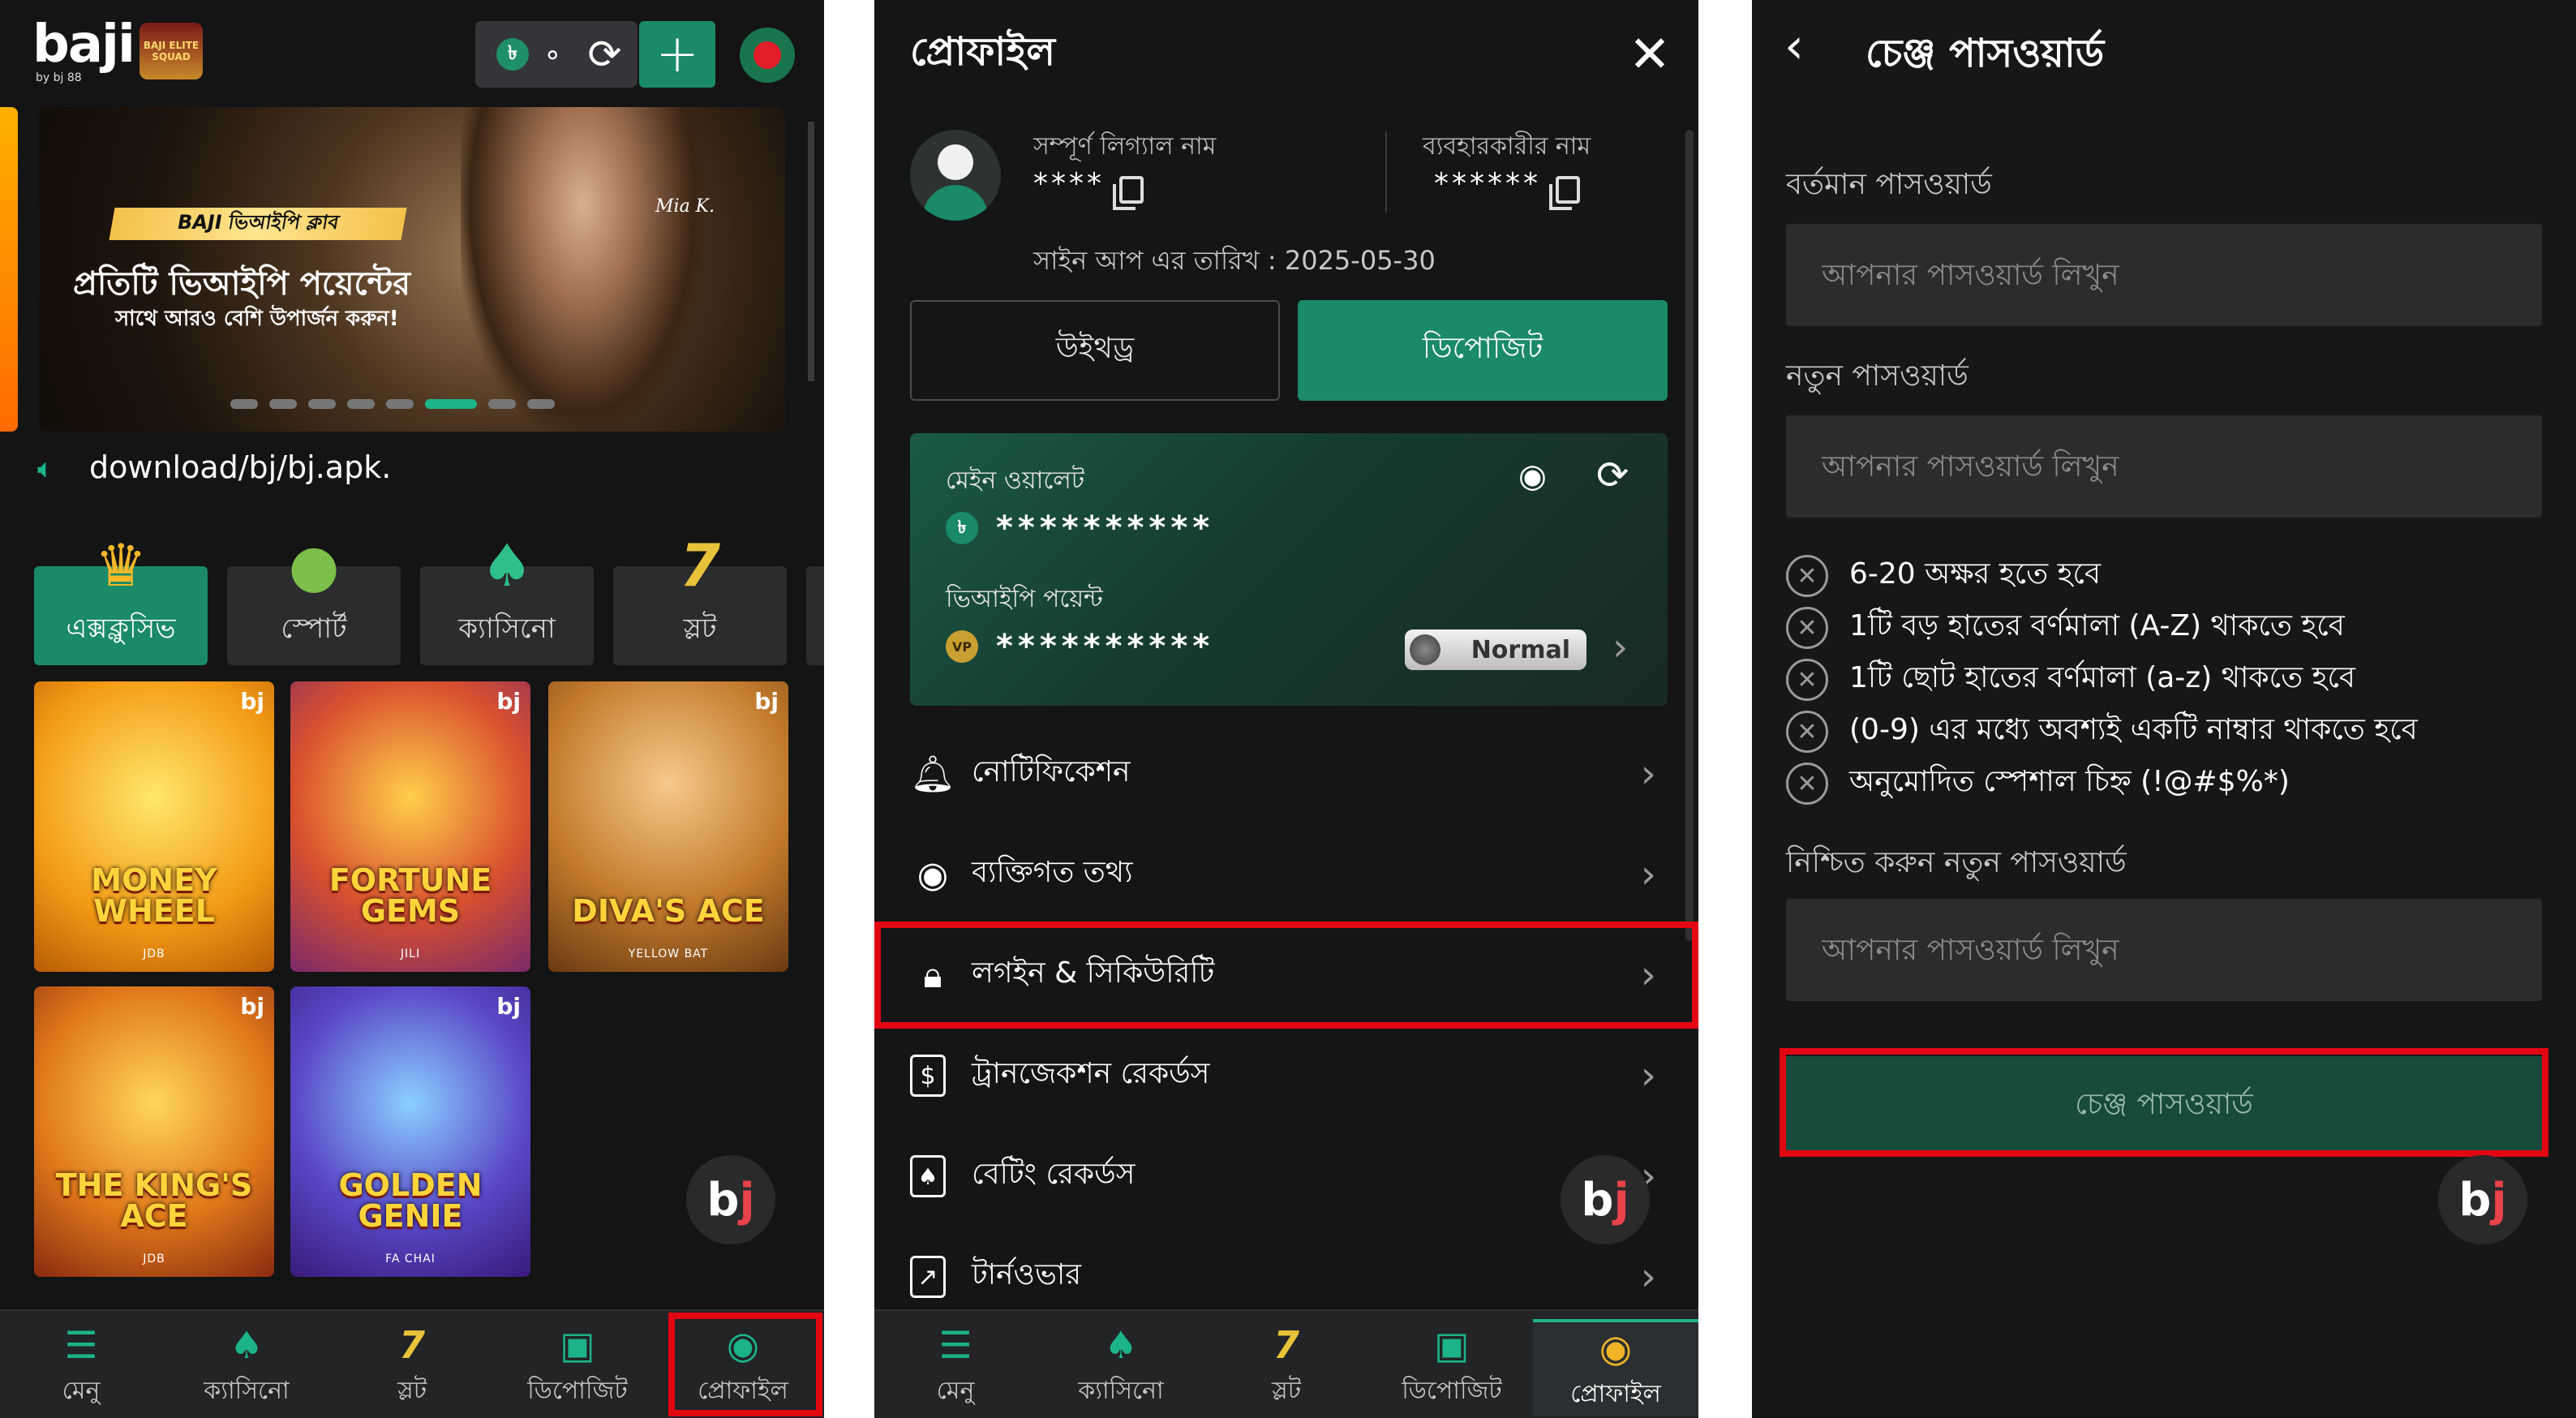 The image size is (2576, 1418). What do you see at coordinates (1794, 46) in the screenshot?
I see `back-icon: ‹` at bounding box center [1794, 46].